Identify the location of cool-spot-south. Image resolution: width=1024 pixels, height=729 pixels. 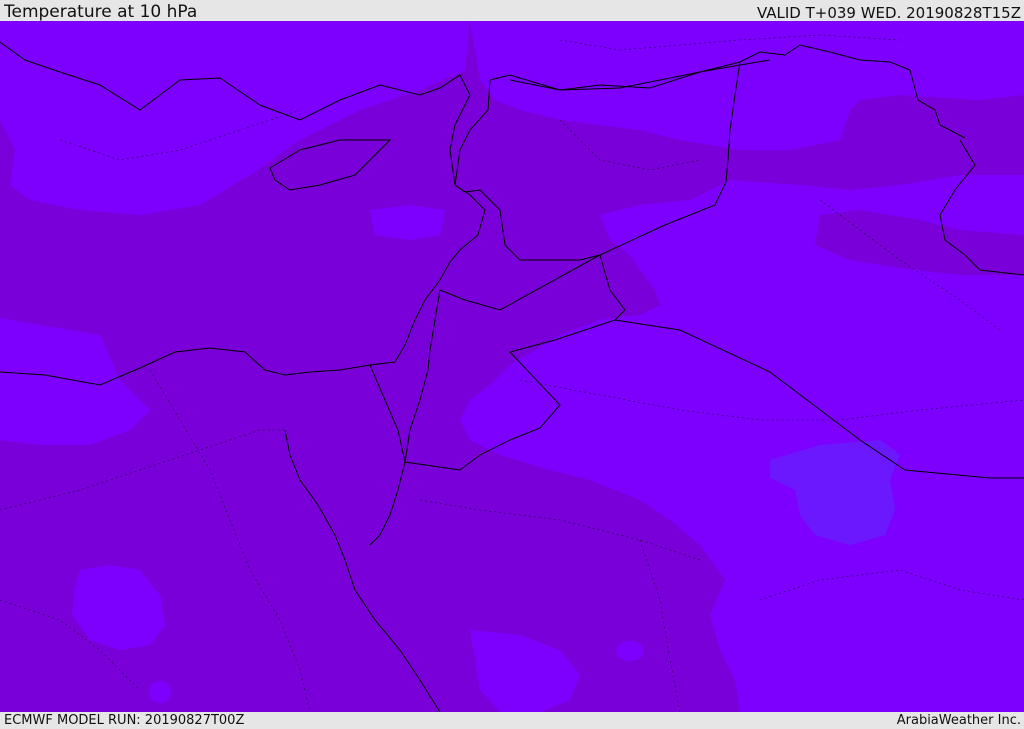
(160, 692).